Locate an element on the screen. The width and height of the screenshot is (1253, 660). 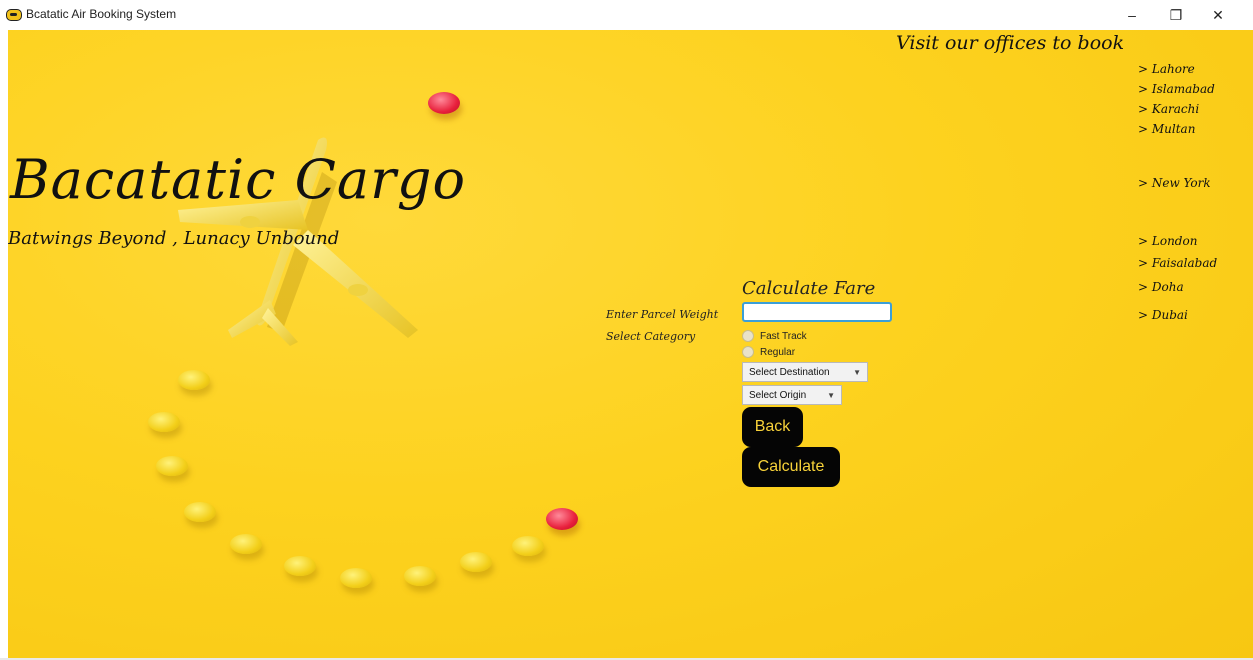
office-city: > Multan is located at coordinates (1167, 129).